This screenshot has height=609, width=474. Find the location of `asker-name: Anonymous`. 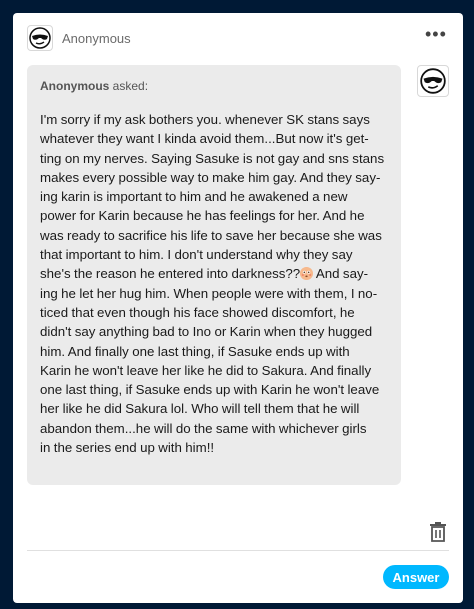

asker-name: Anonymous is located at coordinates (74, 86).